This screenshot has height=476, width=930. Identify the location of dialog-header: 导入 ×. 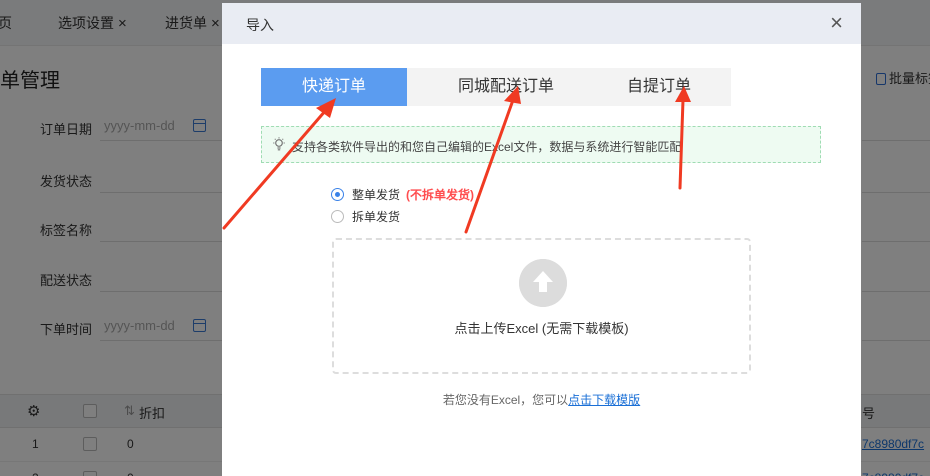
(541, 23).